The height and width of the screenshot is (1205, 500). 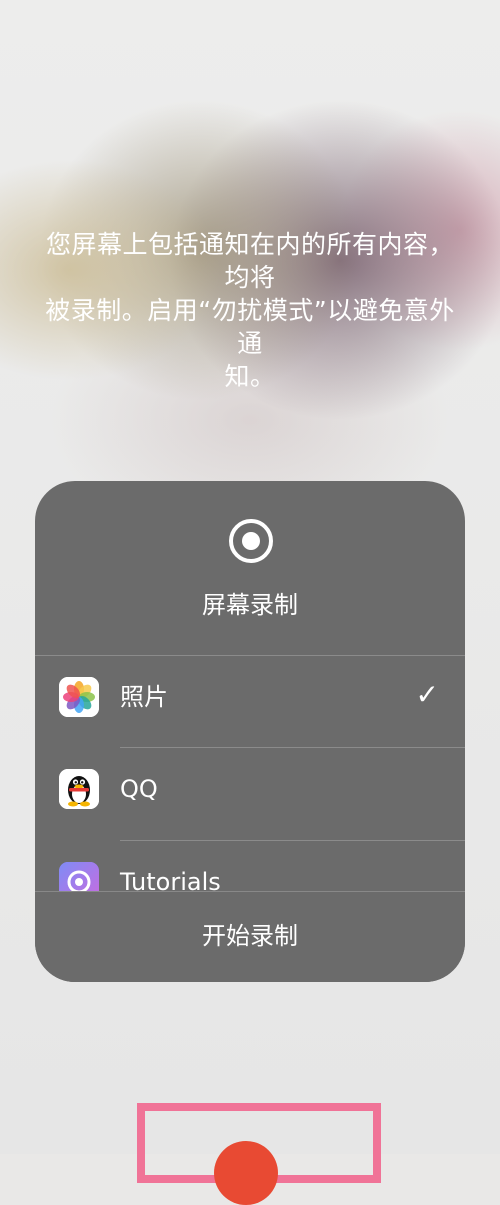 What do you see at coordinates (144, 697) in the screenshot?
I see `app-label: 照片` at bounding box center [144, 697].